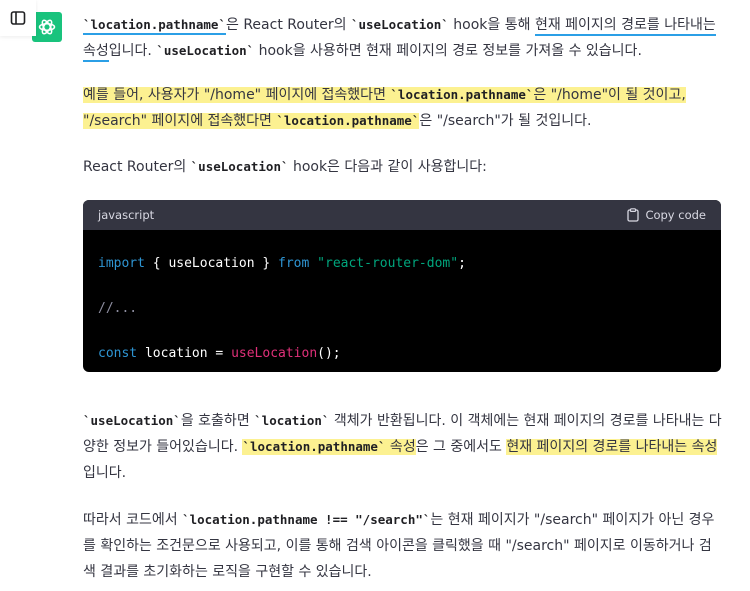 The height and width of the screenshot is (591, 750). What do you see at coordinates (217, 421) in the screenshot?
I see `text: 을 호출하면` at bounding box center [217, 421].